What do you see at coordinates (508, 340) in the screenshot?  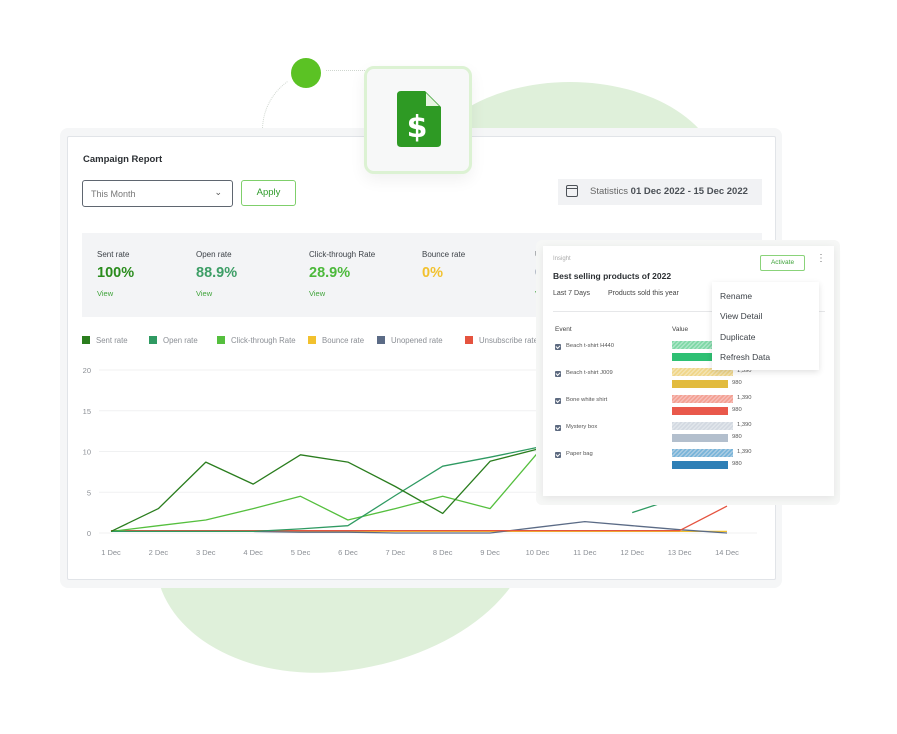 I see `legend-label: Unsubscribe rate` at bounding box center [508, 340].